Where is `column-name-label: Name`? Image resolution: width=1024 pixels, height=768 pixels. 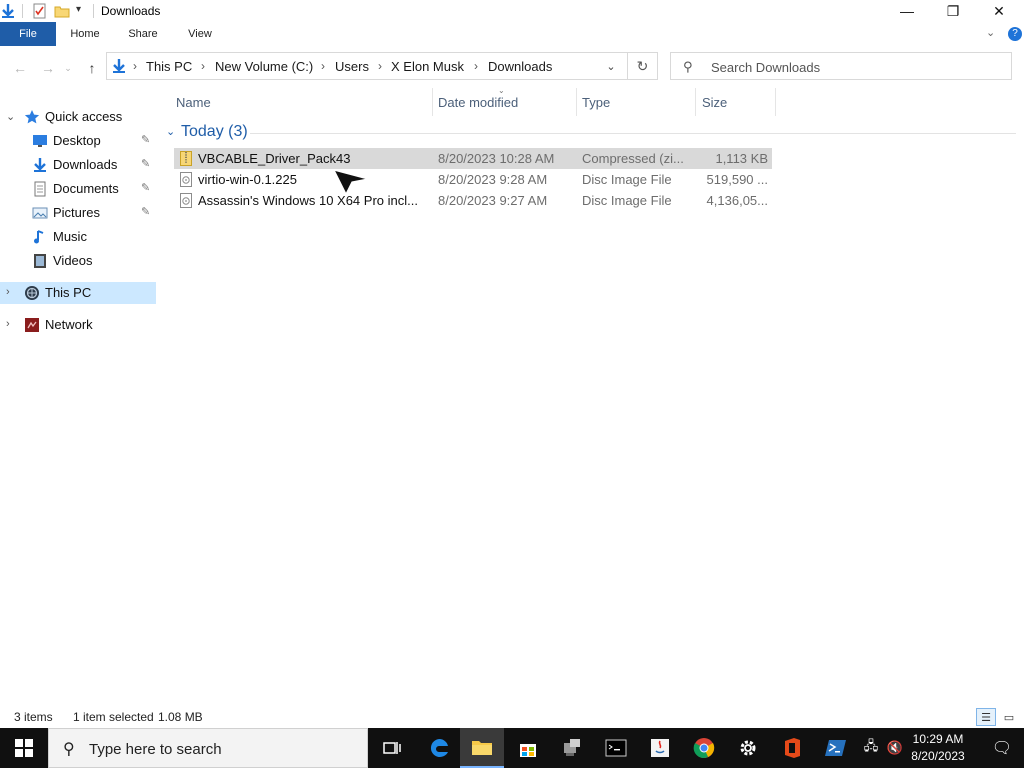
column-name-label: Name is located at coordinates (193, 102).